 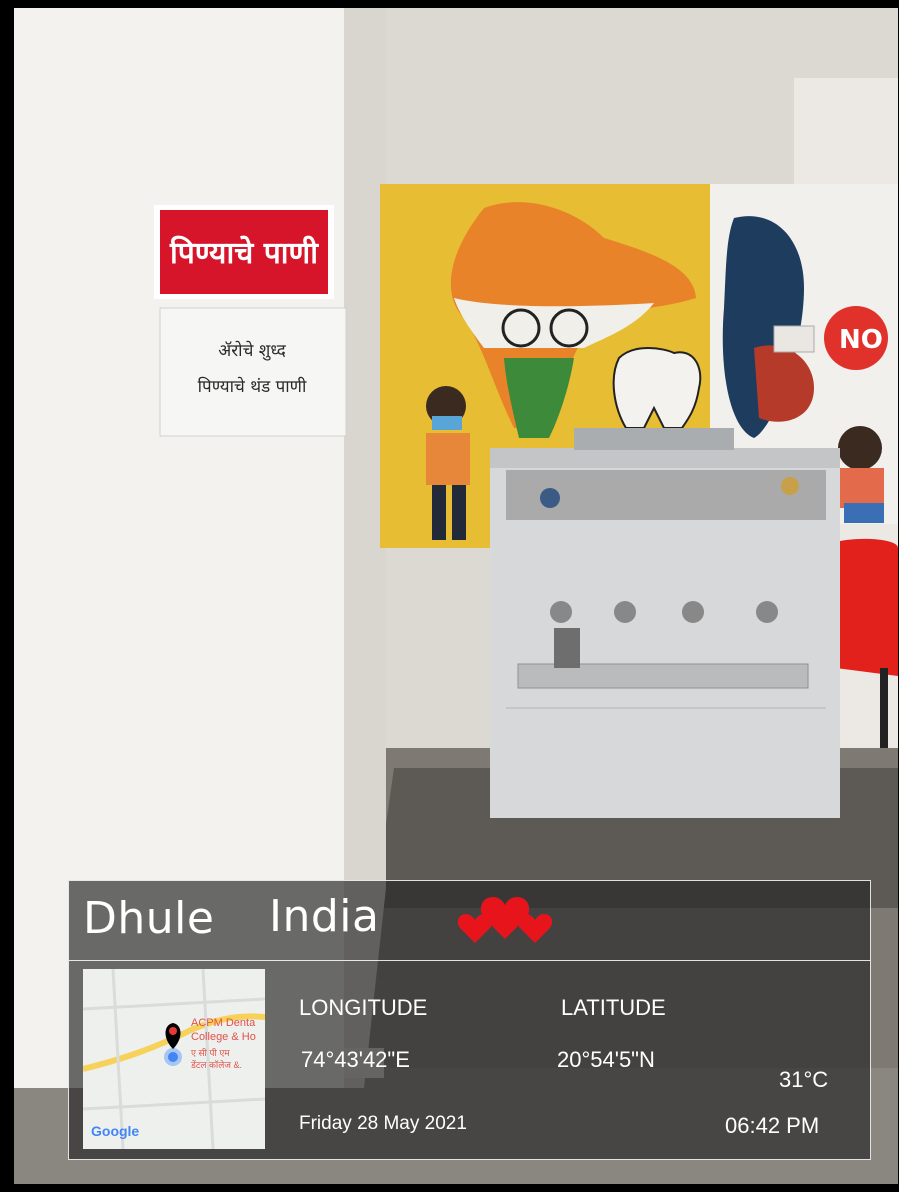 What do you see at coordinates (252, 386) in the screenshot?
I see `paper-sign-line-2: पिण्याचे थंड पाणी` at bounding box center [252, 386].